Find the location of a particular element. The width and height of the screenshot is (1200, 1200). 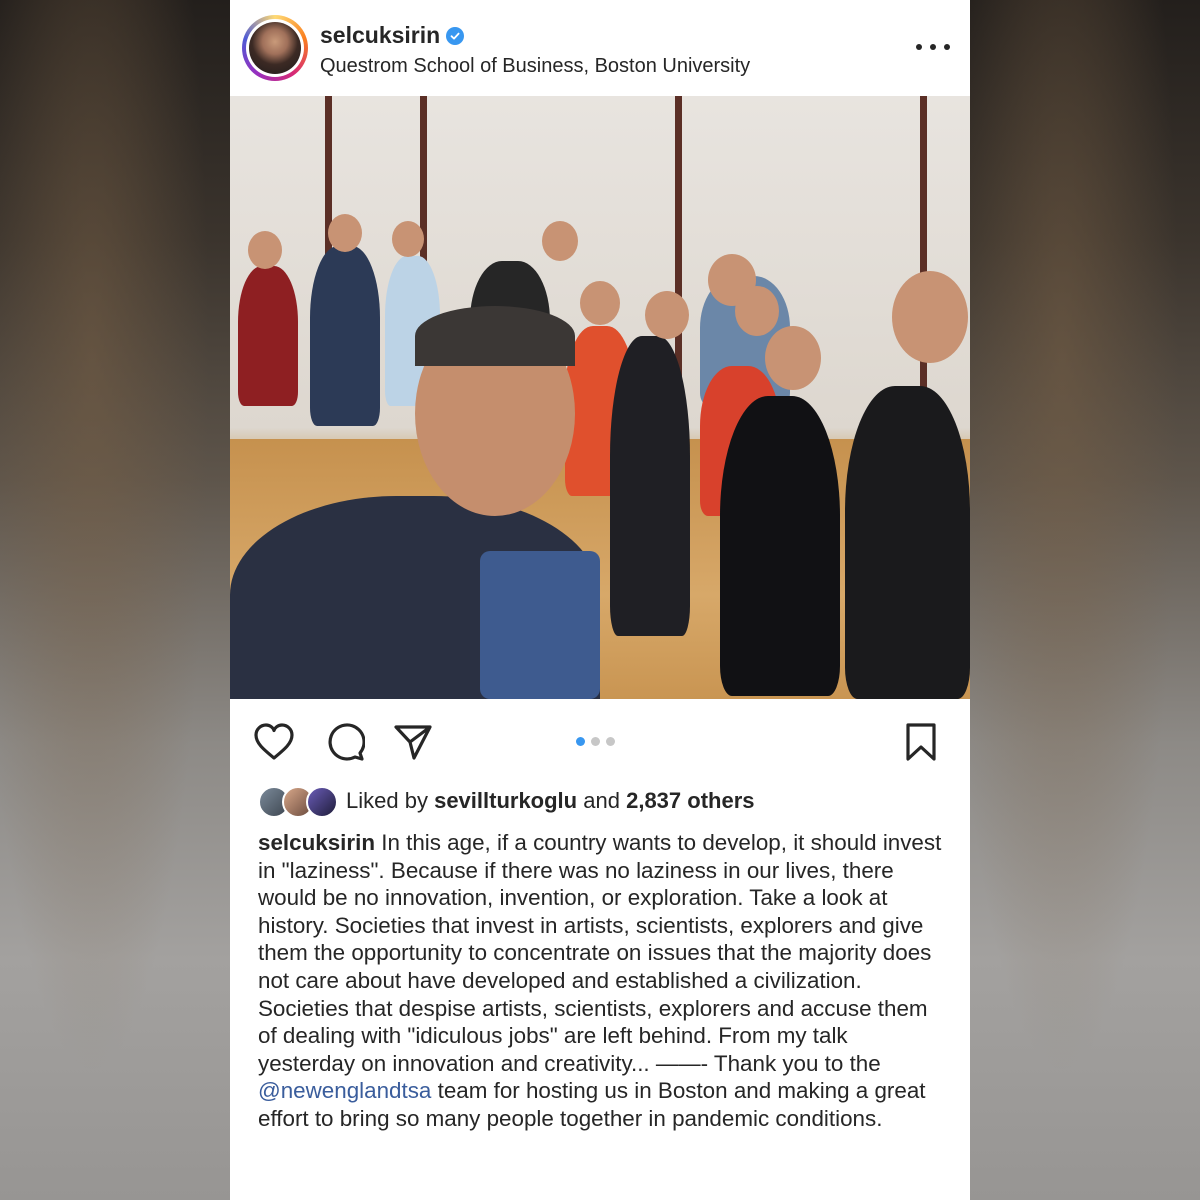

story-ring is located at coordinates (275, 48).